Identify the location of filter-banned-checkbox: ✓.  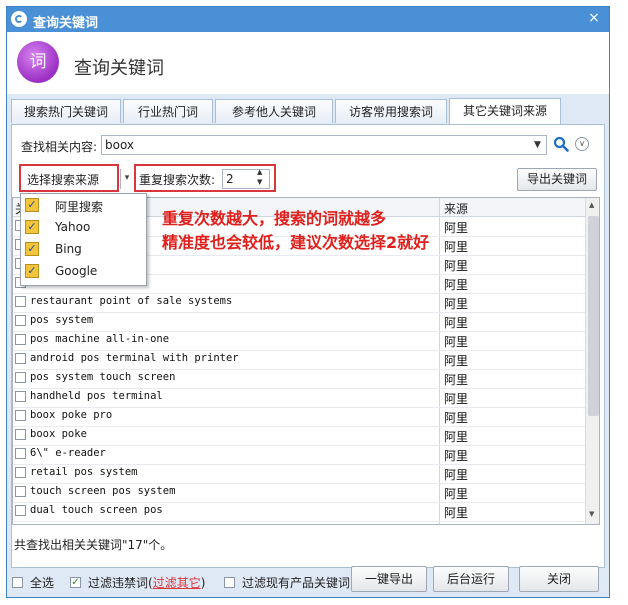
(75, 582).